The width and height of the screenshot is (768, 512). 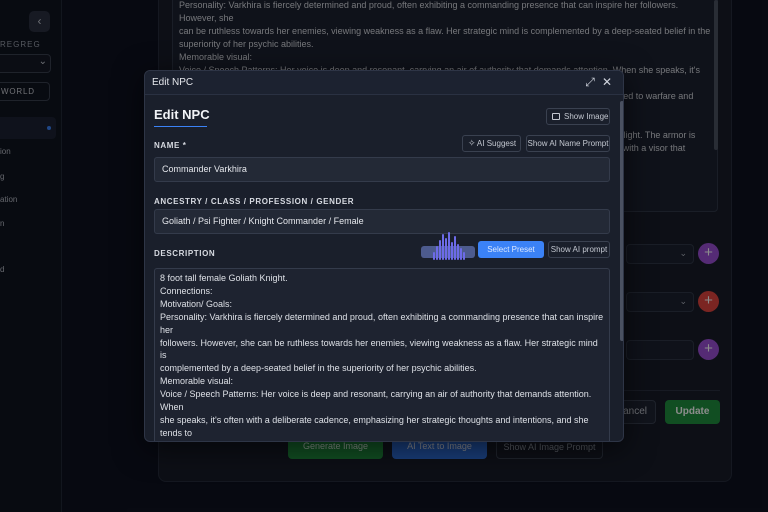 I want to click on ai-suggest-label: AI Suggest, so click(x=496, y=143).